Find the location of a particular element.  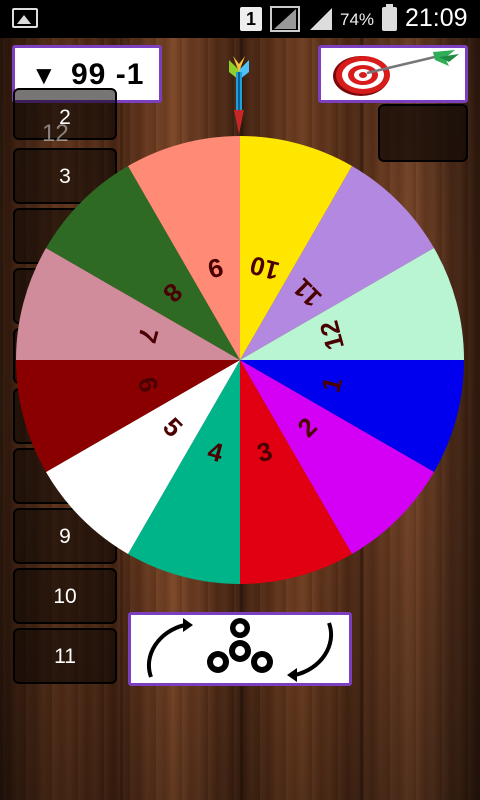

spin-button is located at coordinates (240, 649).